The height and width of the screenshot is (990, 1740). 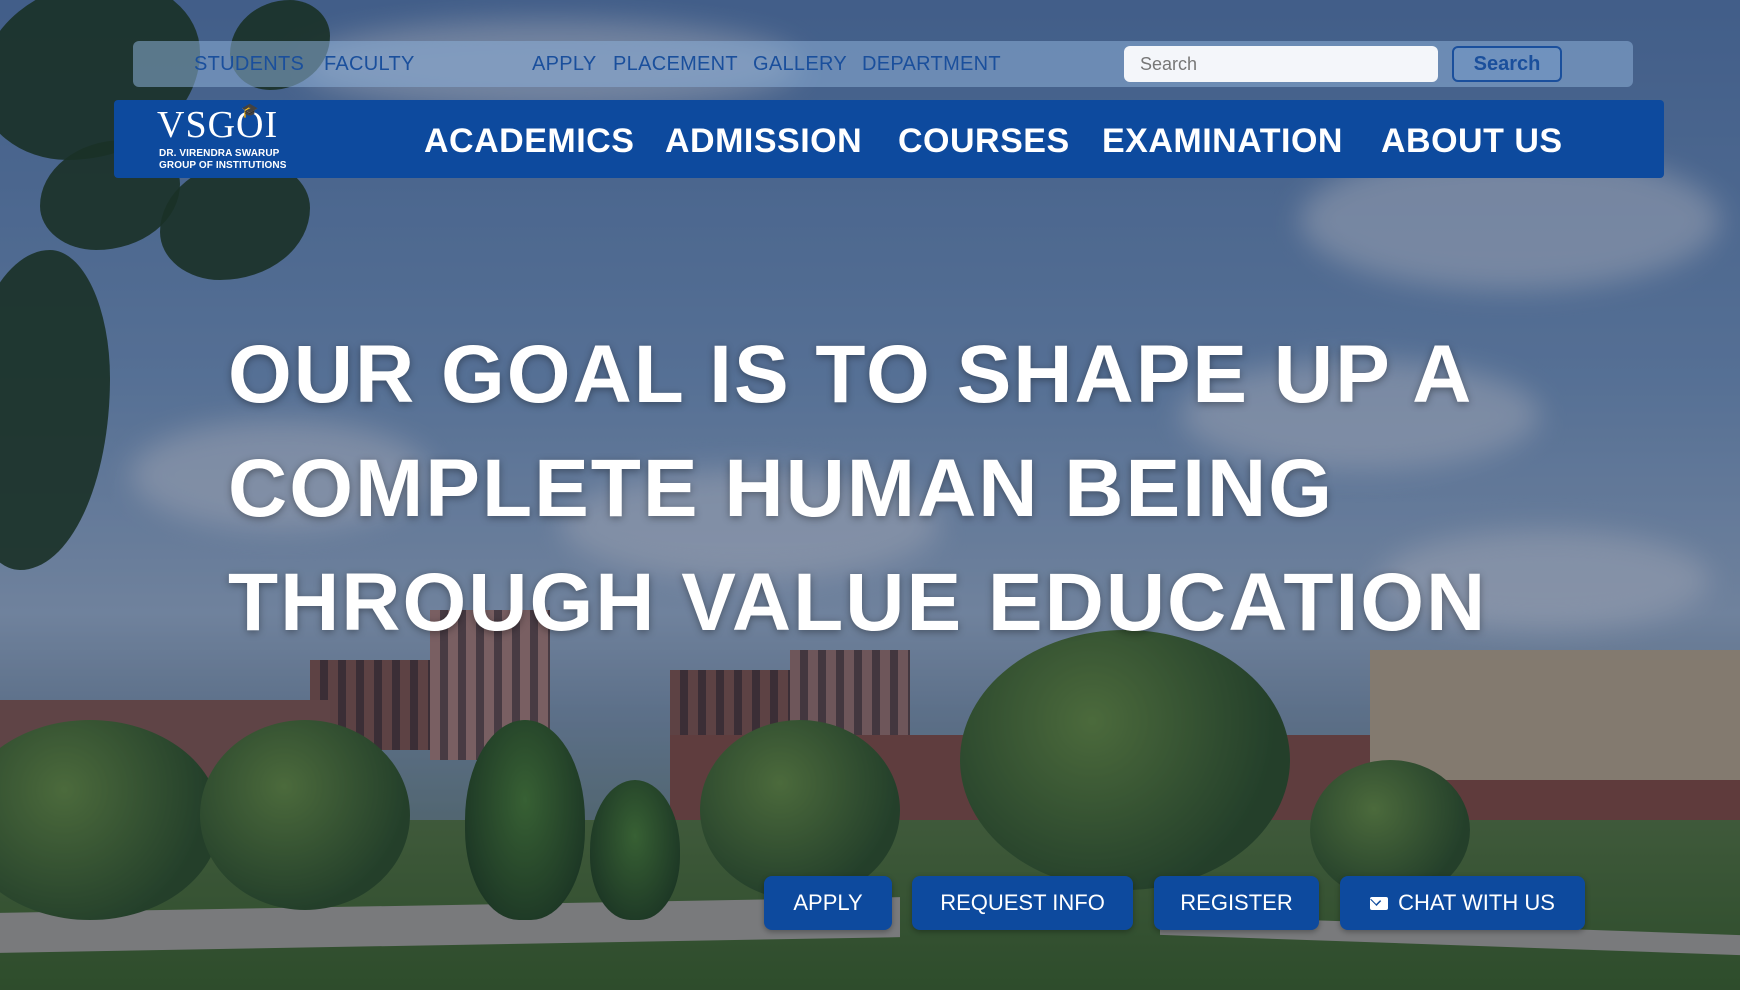 What do you see at coordinates (800, 64) in the screenshot?
I see `top-link-gallery: GALLERY` at bounding box center [800, 64].